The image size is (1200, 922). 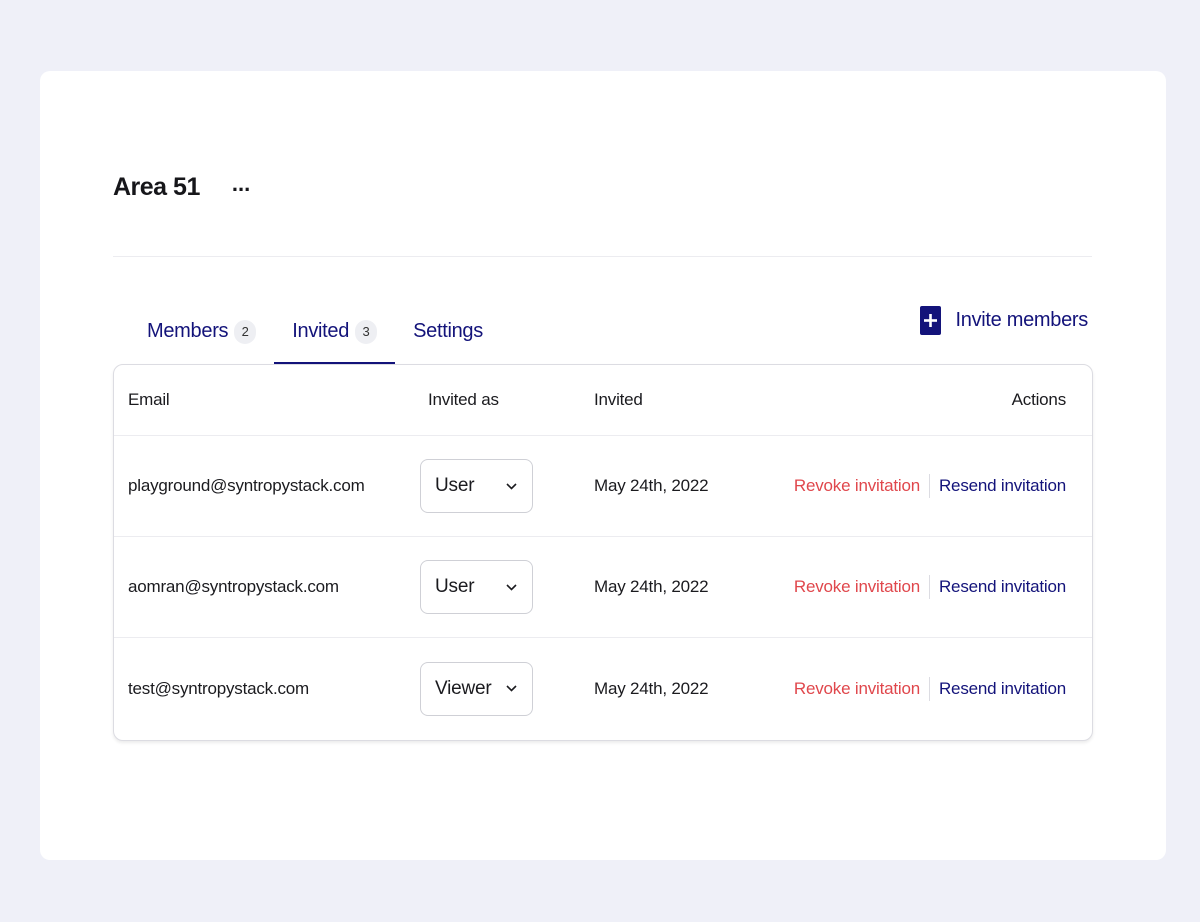 I want to click on column-header-invited: Invited, so click(x=618, y=399).